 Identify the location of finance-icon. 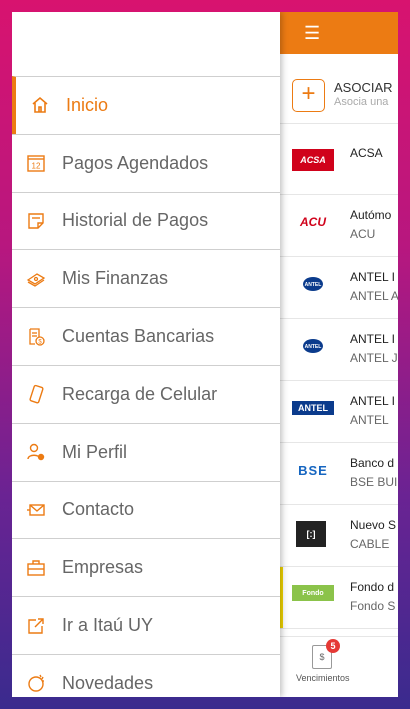
(36, 279).